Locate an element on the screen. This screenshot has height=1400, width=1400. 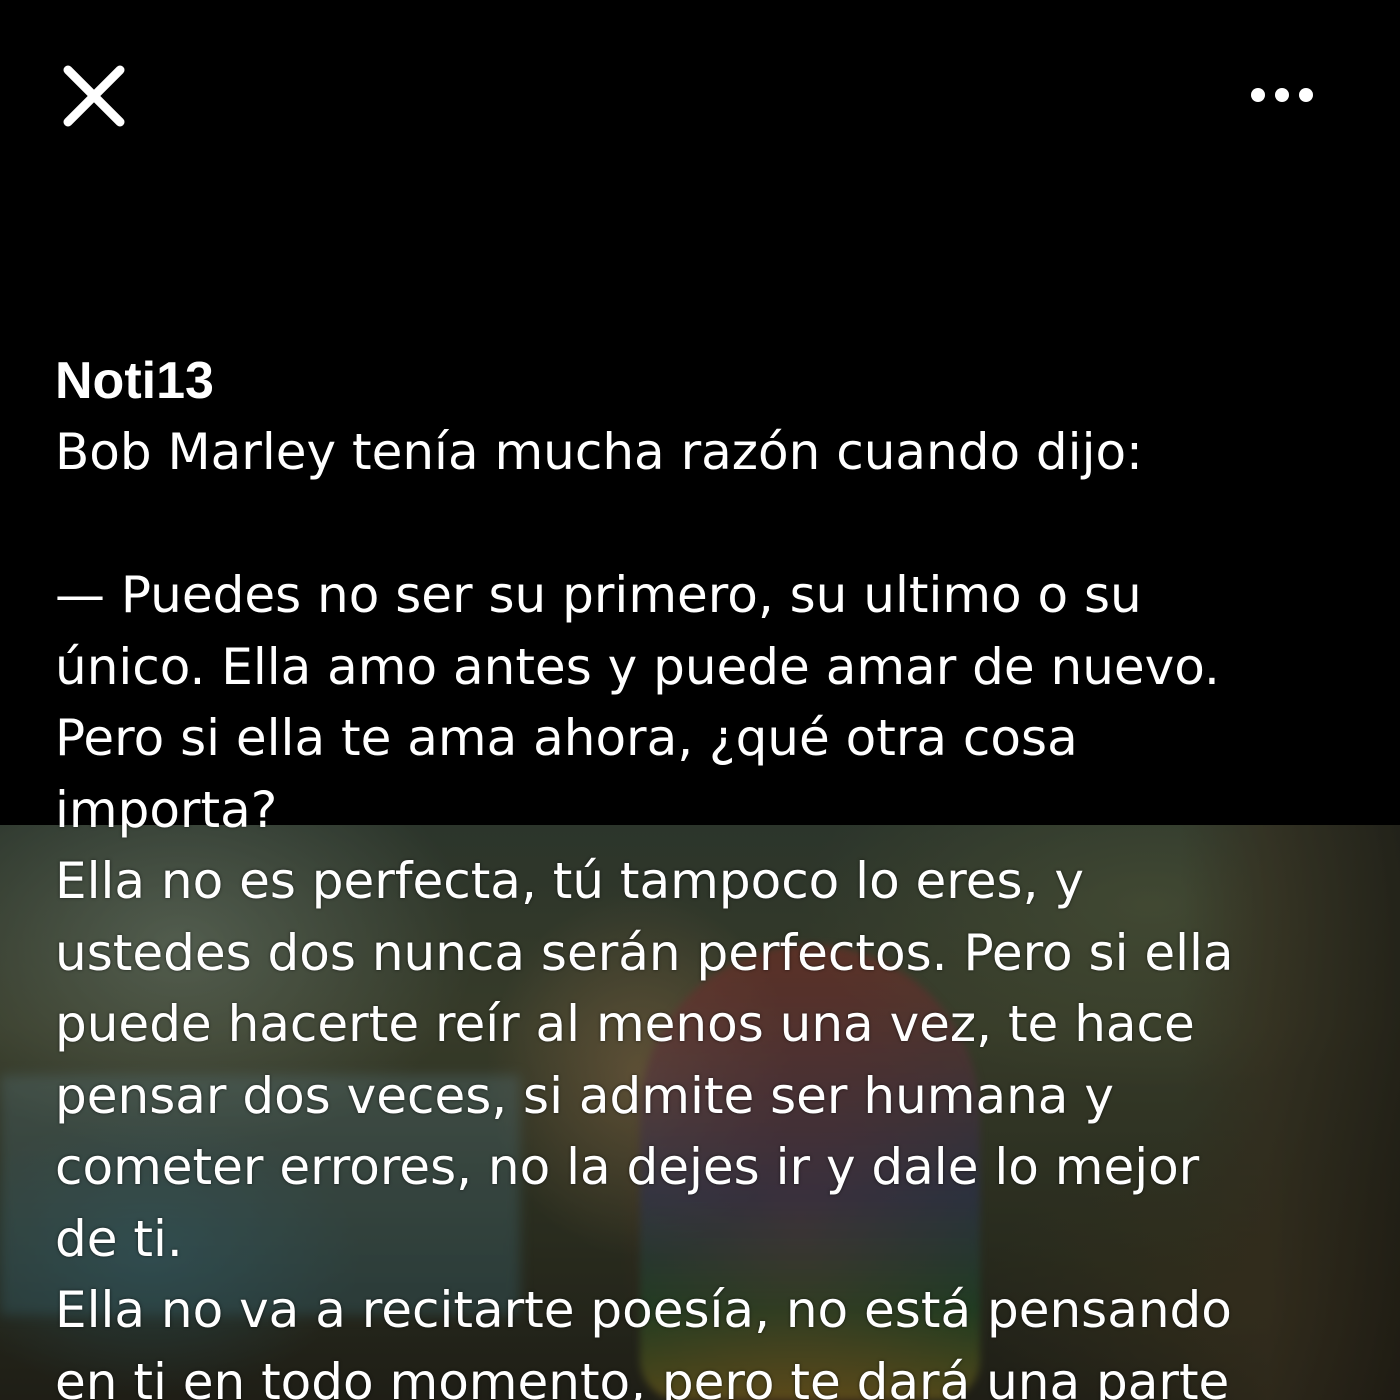
close-button is located at coordinates (94, 96).